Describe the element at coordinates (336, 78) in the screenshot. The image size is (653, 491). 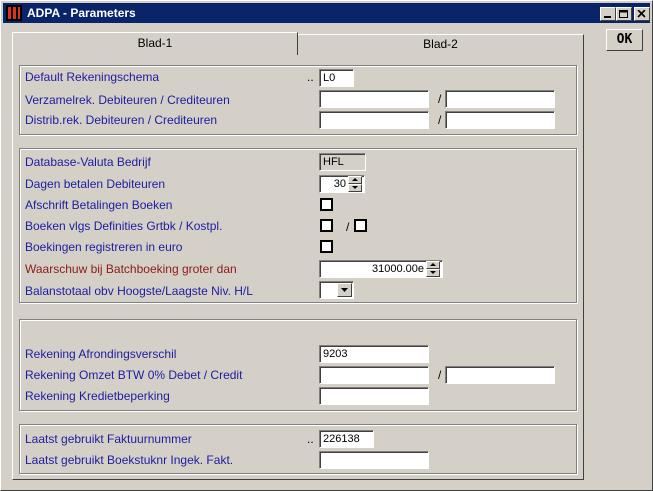
I see `default-schema-input: L0` at that location.